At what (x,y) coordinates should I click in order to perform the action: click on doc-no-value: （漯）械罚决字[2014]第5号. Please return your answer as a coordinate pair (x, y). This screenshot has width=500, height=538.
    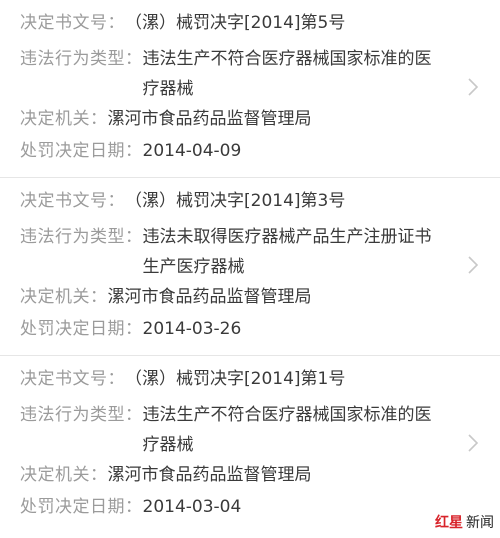
    Looking at the image, I should click on (235, 23).